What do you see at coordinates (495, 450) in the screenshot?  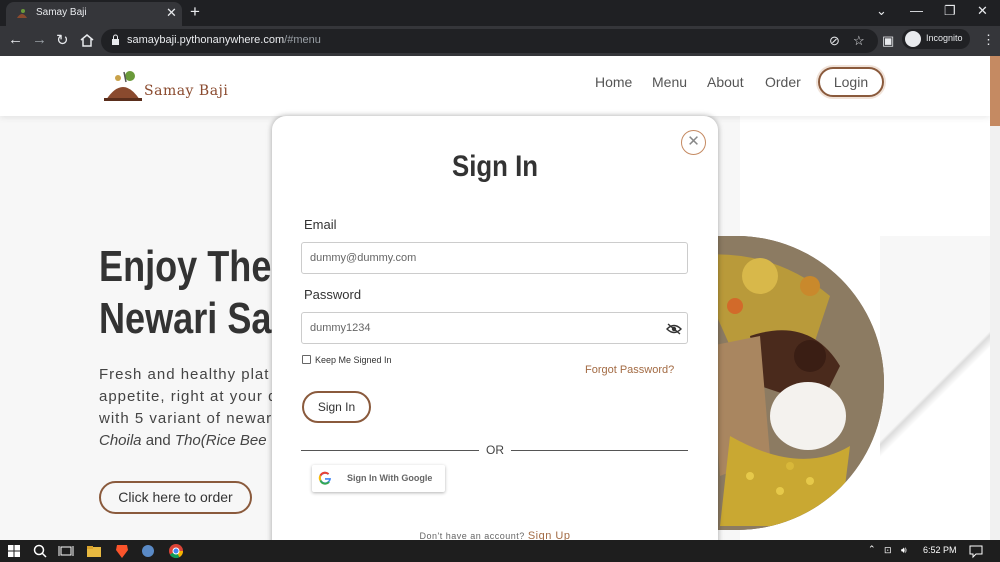 I see `or-text: OR` at bounding box center [495, 450].